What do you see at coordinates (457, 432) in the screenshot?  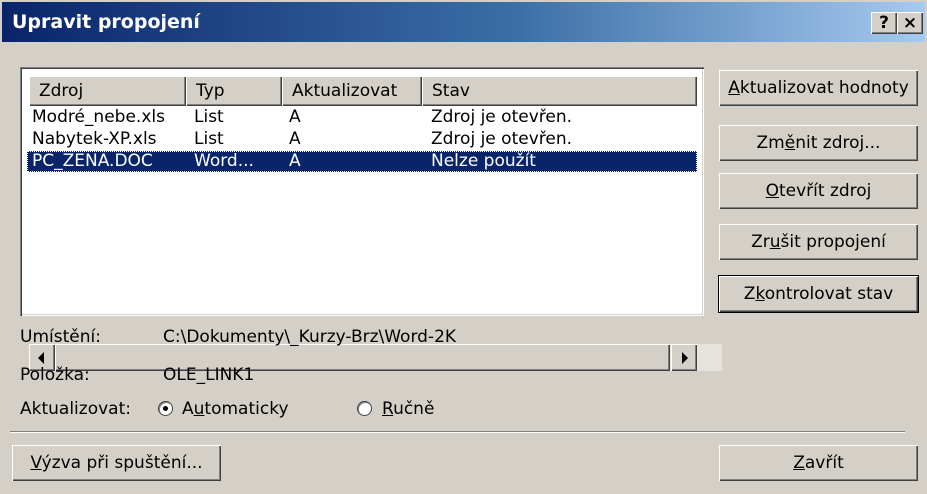 I see `separator` at bounding box center [457, 432].